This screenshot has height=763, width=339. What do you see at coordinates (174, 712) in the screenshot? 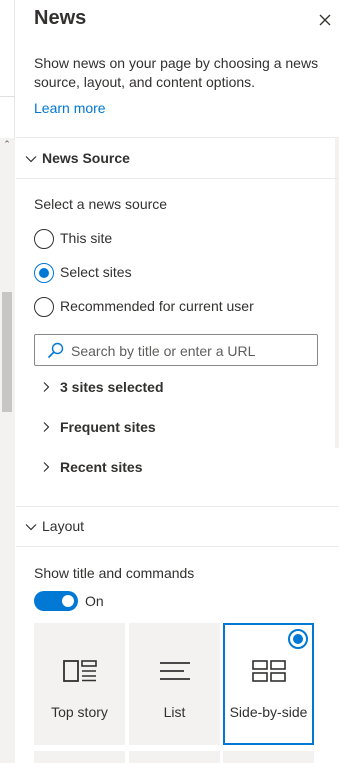
I see `tile-label: List` at bounding box center [174, 712].